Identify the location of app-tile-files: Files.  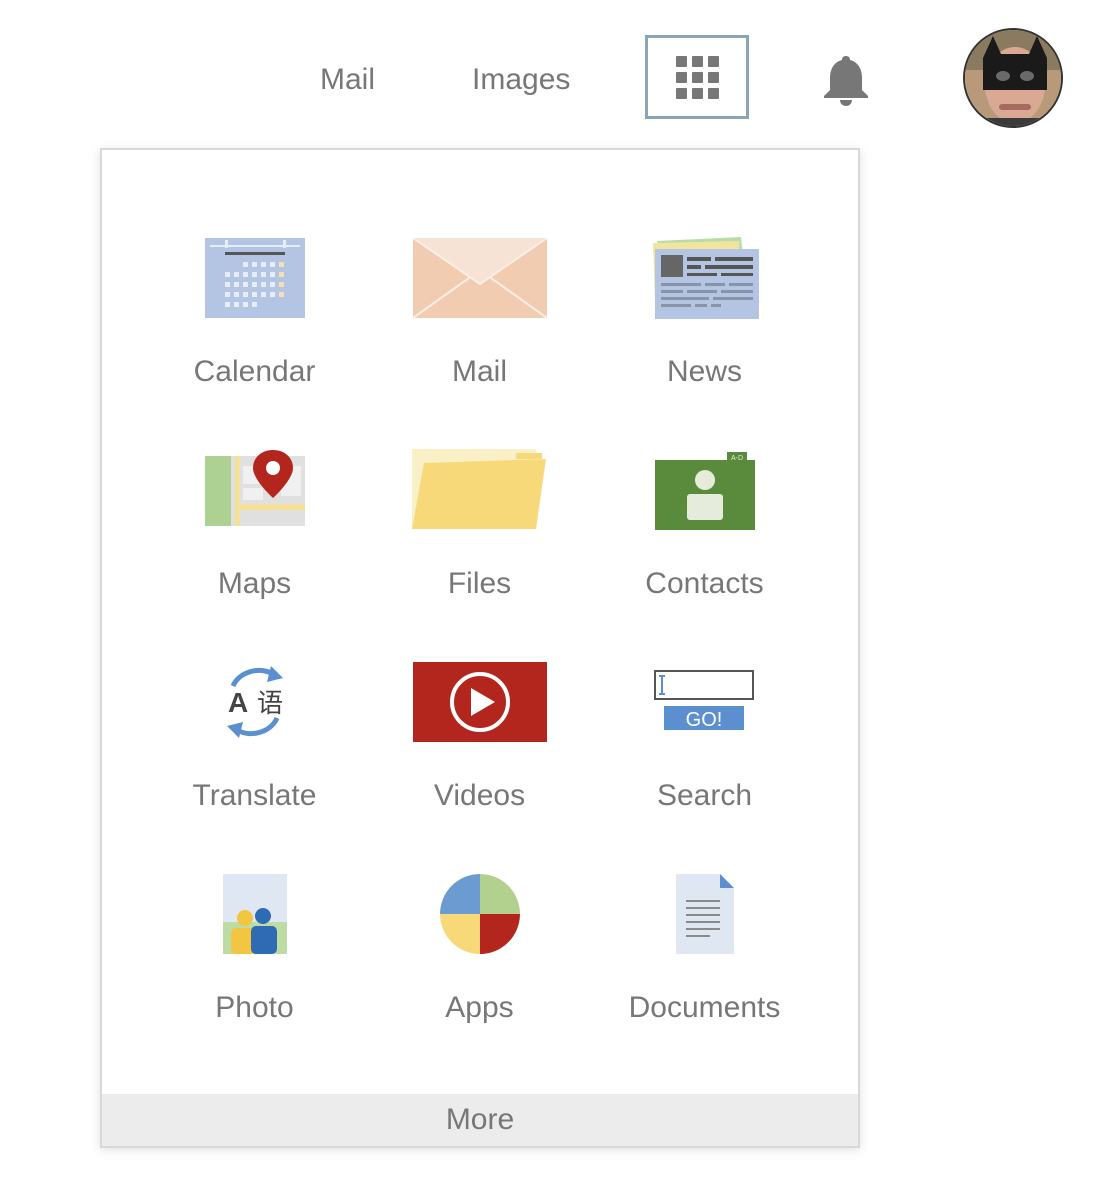
(479, 548).